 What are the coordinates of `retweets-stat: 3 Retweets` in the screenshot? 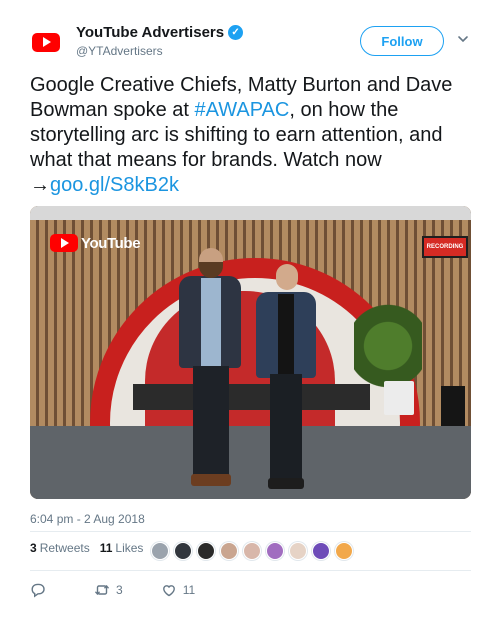 It's located at (60, 548).